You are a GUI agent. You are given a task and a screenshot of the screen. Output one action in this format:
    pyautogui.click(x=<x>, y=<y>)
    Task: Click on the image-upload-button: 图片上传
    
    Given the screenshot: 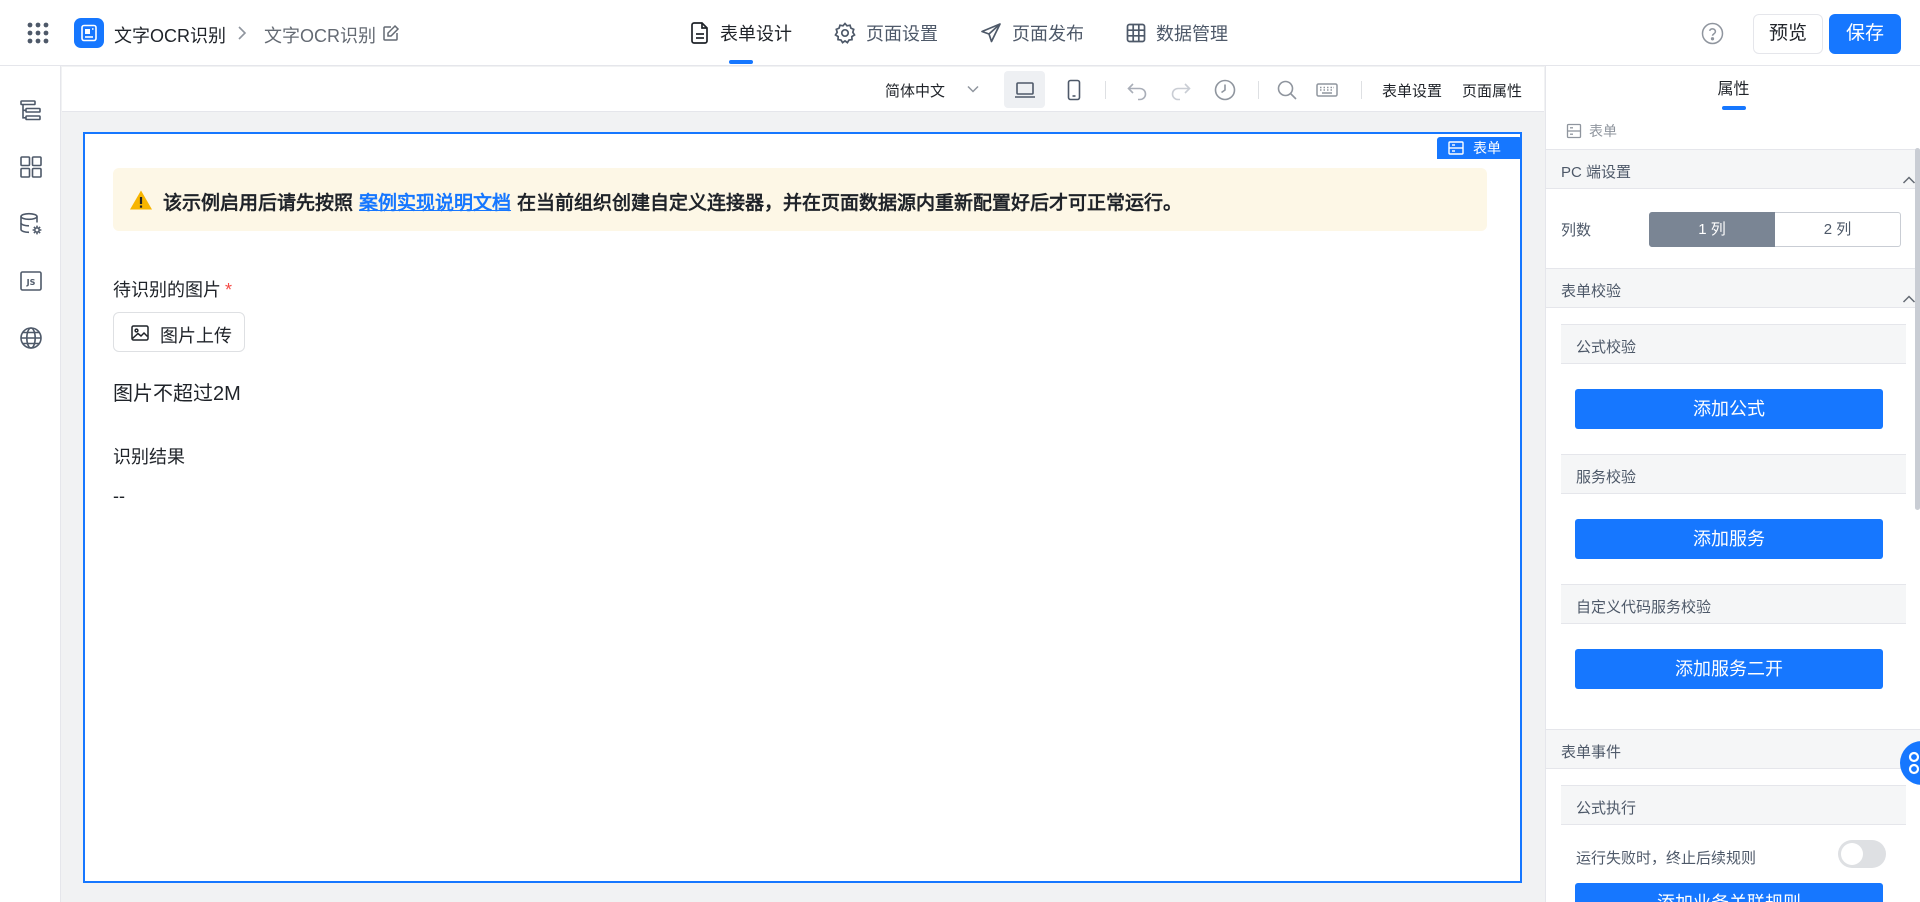 What is the action you would take?
    pyautogui.click(x=179, y=332)
    